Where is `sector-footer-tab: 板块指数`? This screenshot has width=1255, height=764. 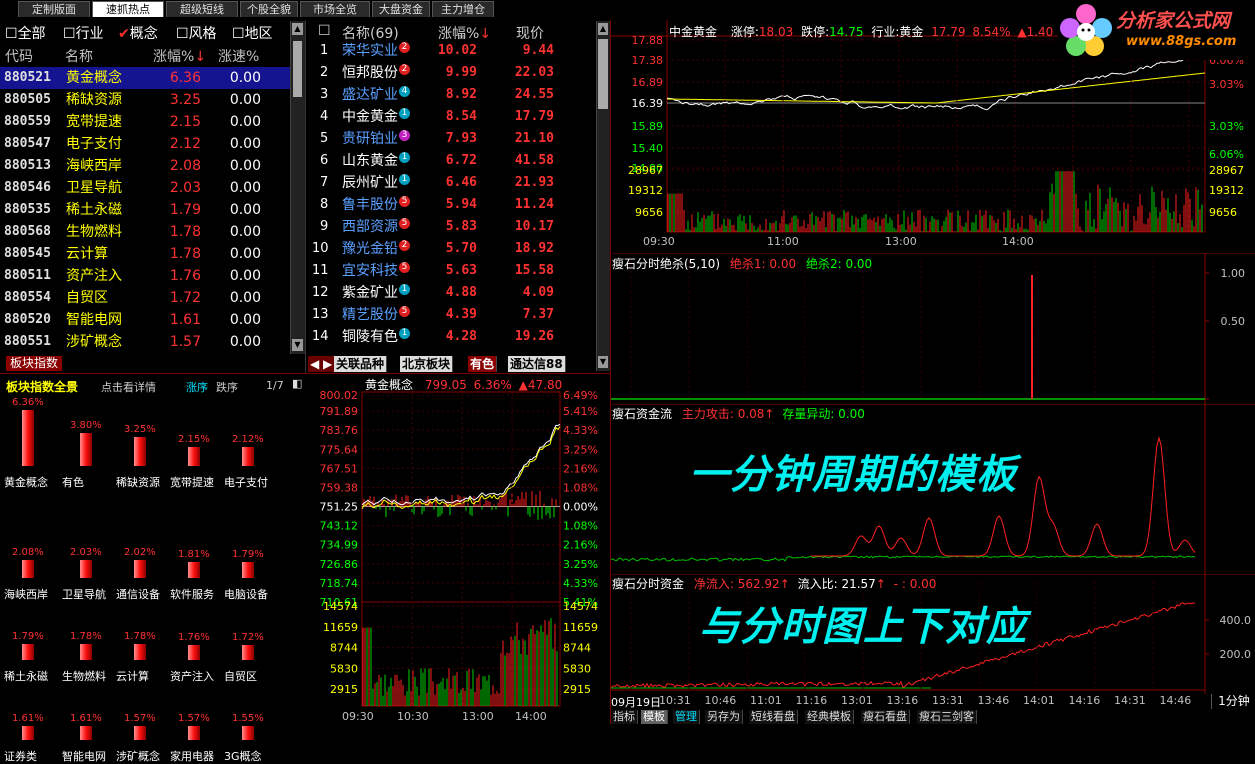
sector-footer-tab: 板块指数 is located at coordinates (34, 363).